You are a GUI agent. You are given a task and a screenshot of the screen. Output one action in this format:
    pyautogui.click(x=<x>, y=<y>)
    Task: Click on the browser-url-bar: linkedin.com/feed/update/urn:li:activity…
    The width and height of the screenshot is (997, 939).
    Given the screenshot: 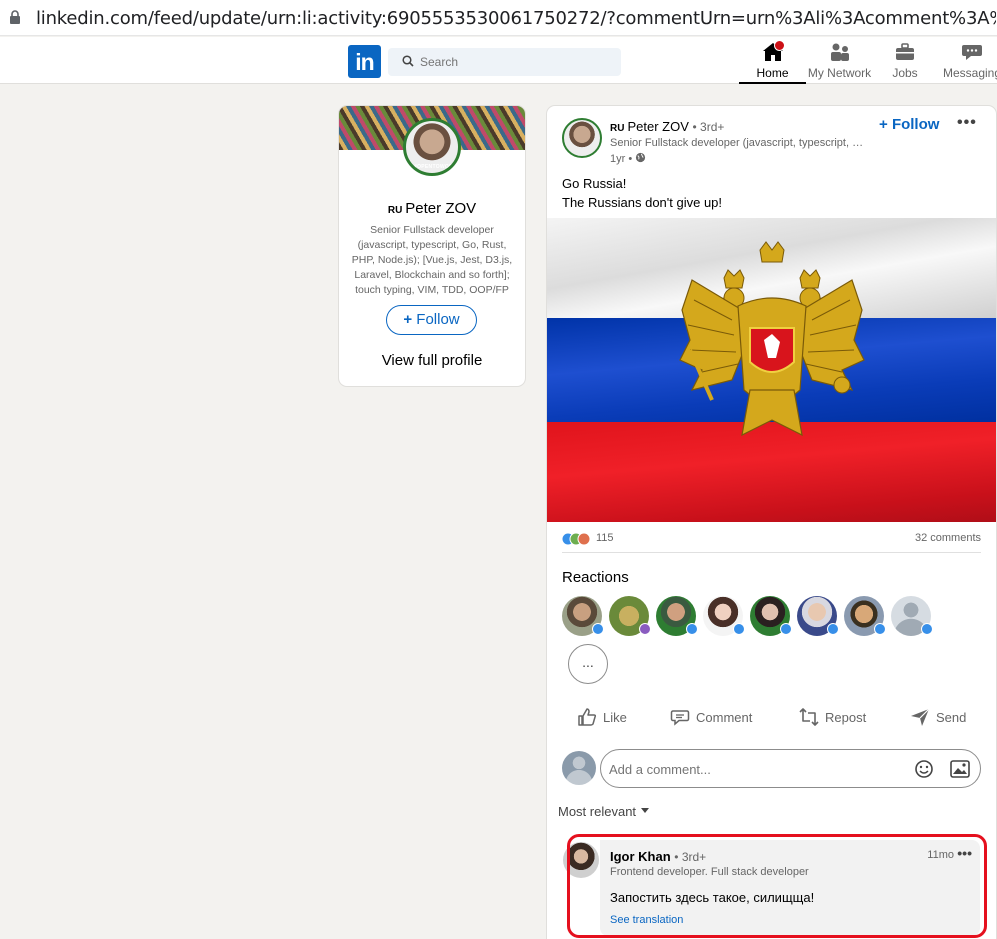 What is the action you would take?
    pyautogui.click(x=498, y=18)
    